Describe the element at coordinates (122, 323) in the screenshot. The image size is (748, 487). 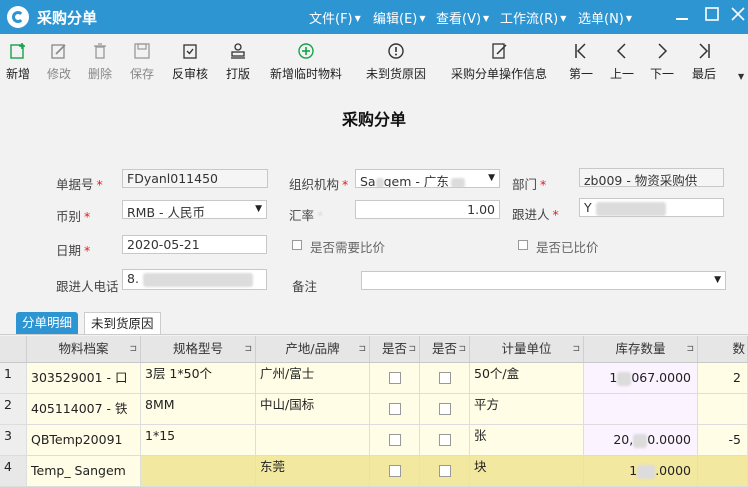
I see `tab-not-arrived-reason: 未到货原因` at that location.